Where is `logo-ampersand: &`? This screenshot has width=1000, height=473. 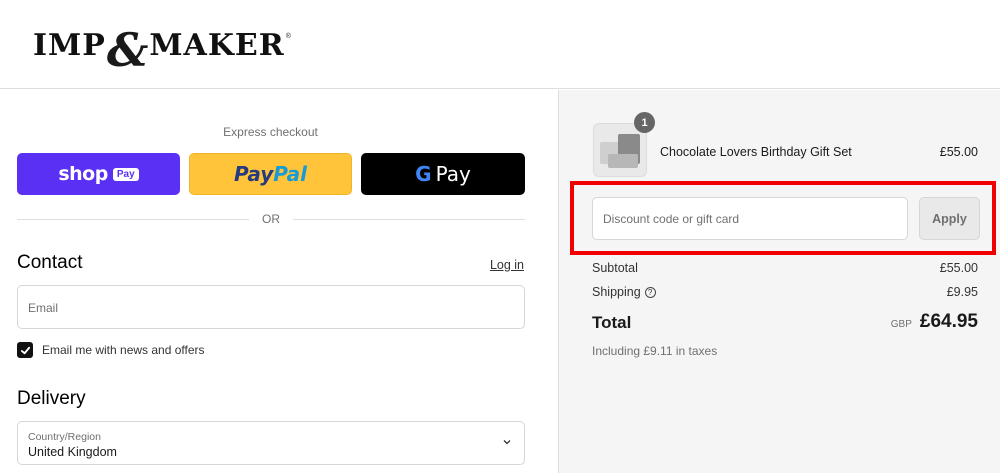
logo-ampersand: & is located at coordinates (127, 50).